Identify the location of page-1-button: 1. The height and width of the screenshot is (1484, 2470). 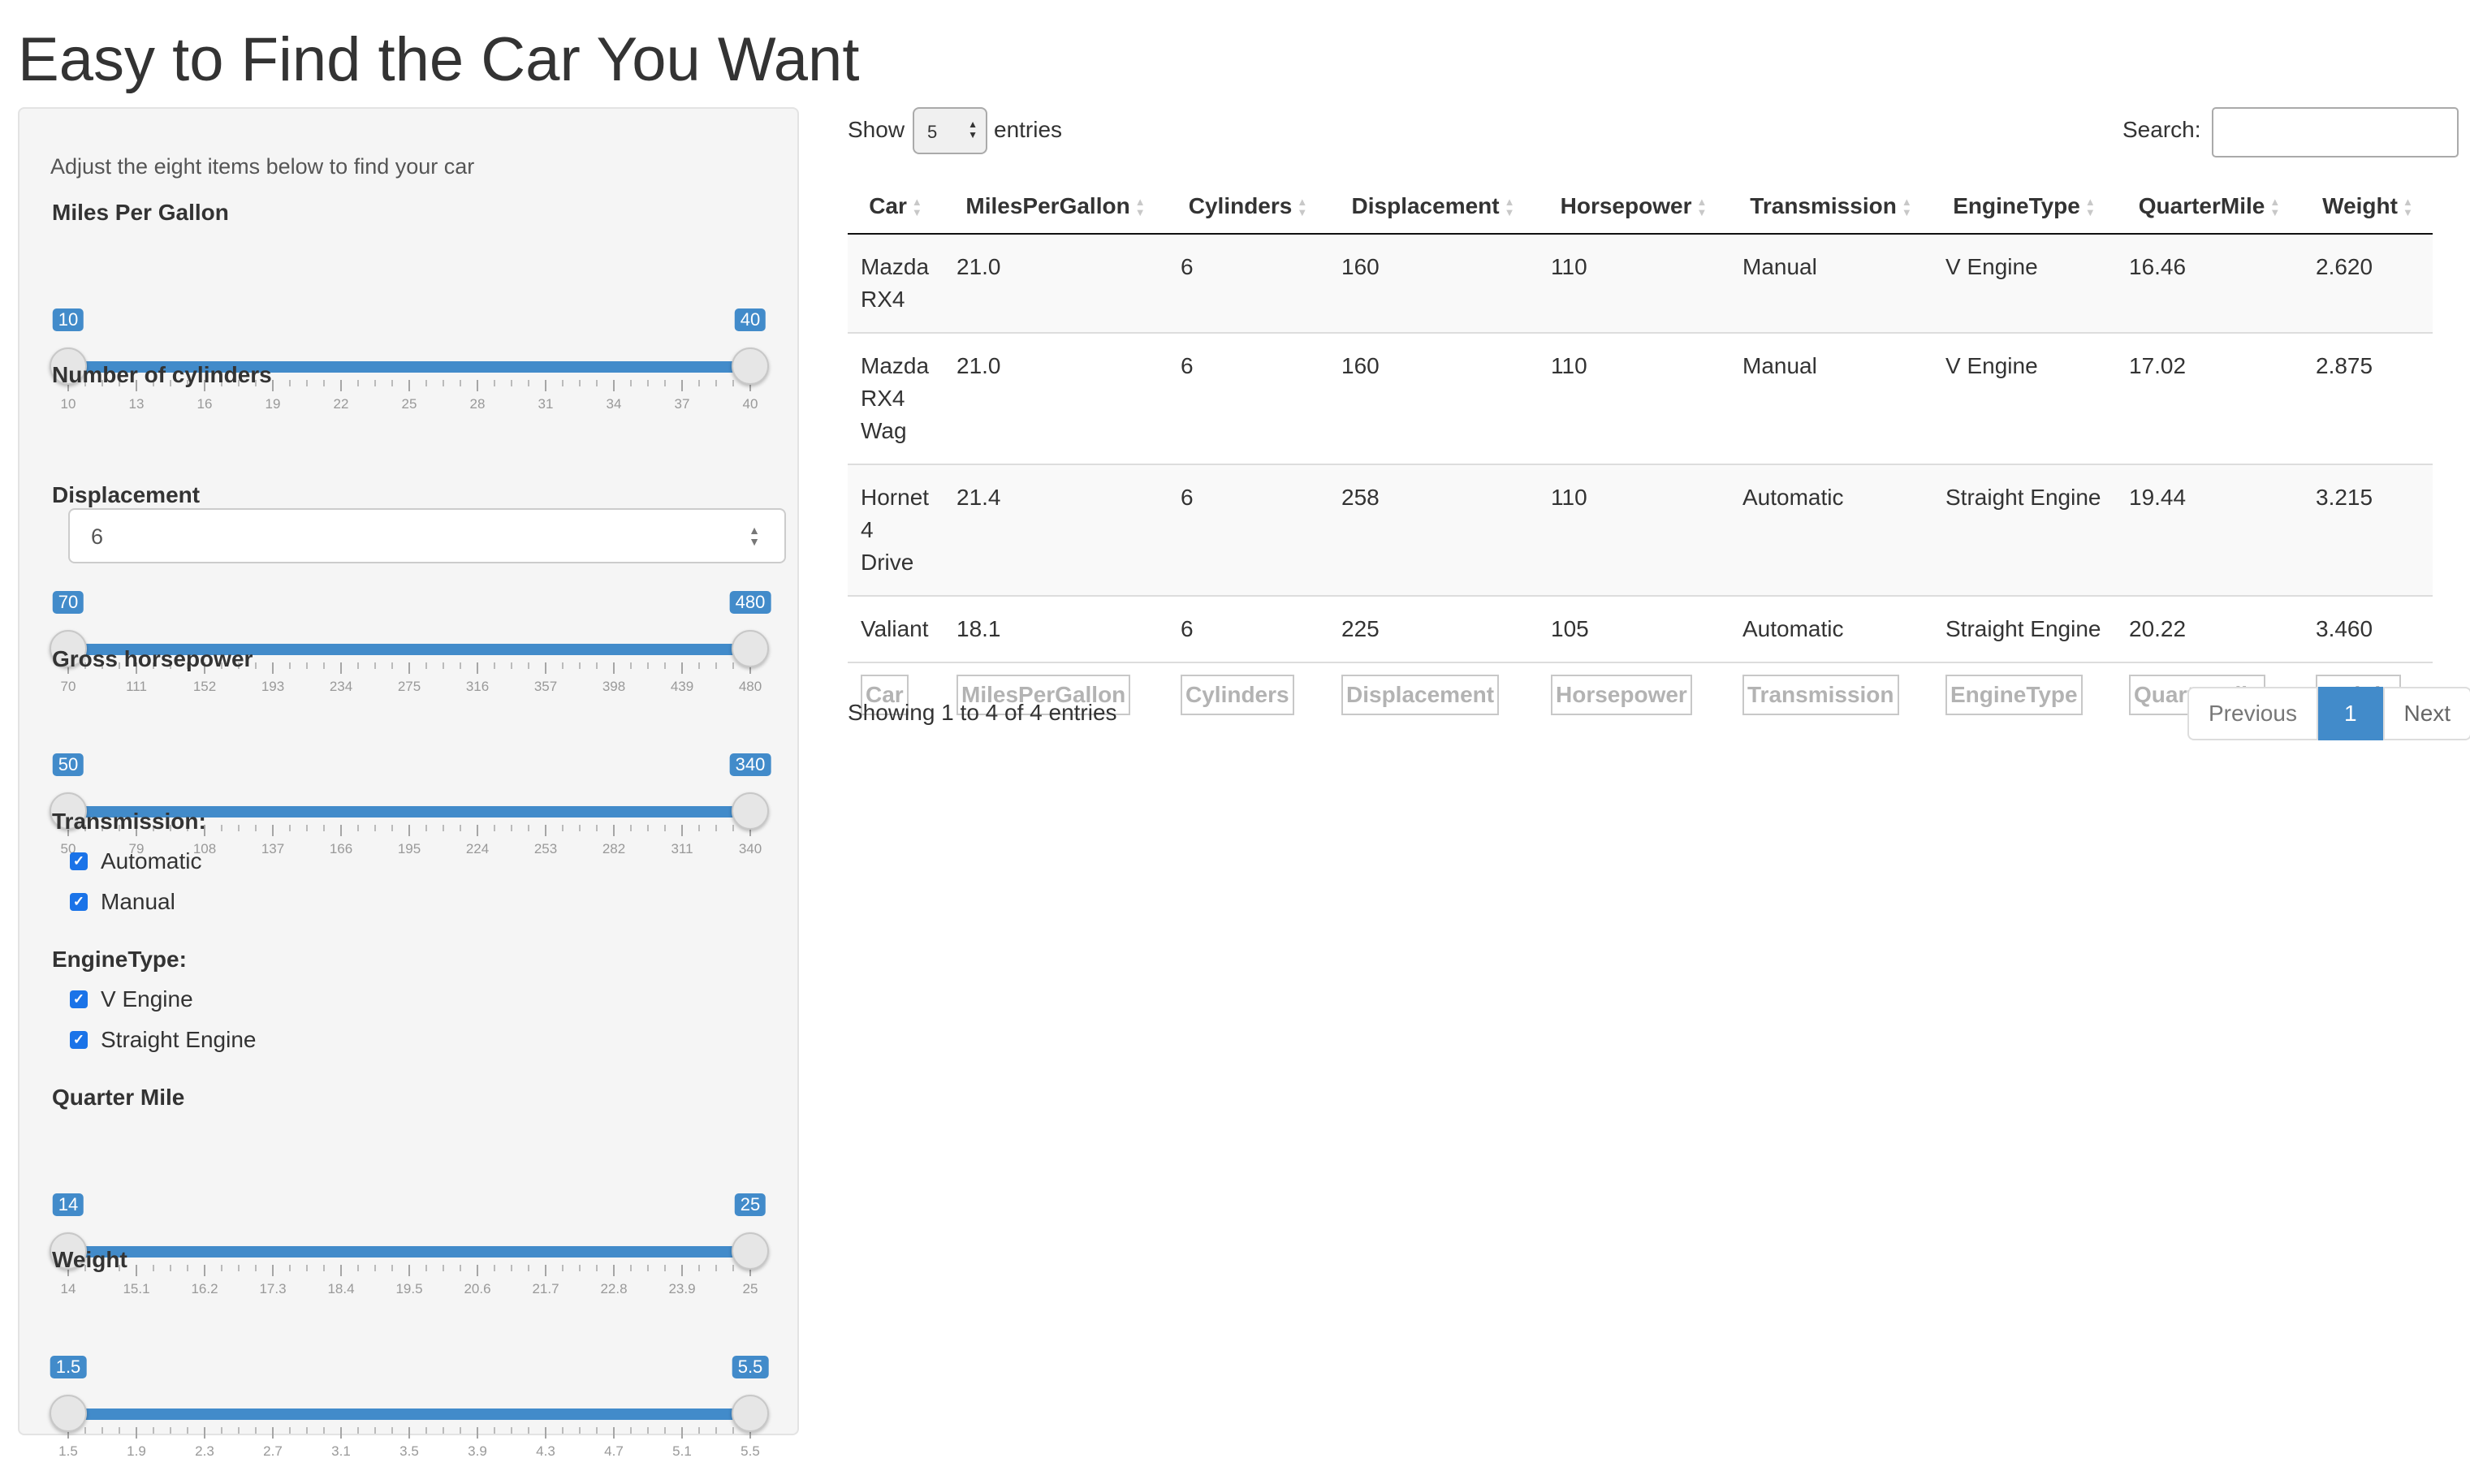
(2350, 713).